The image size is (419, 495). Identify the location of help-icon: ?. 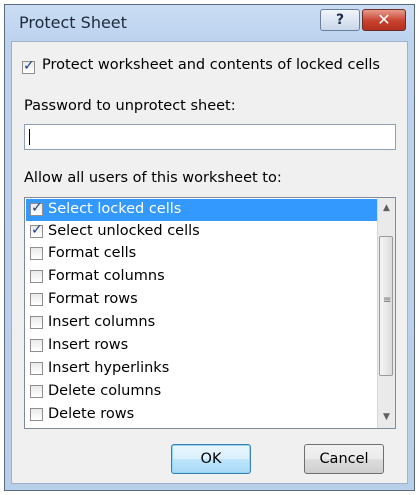
(340, 20).